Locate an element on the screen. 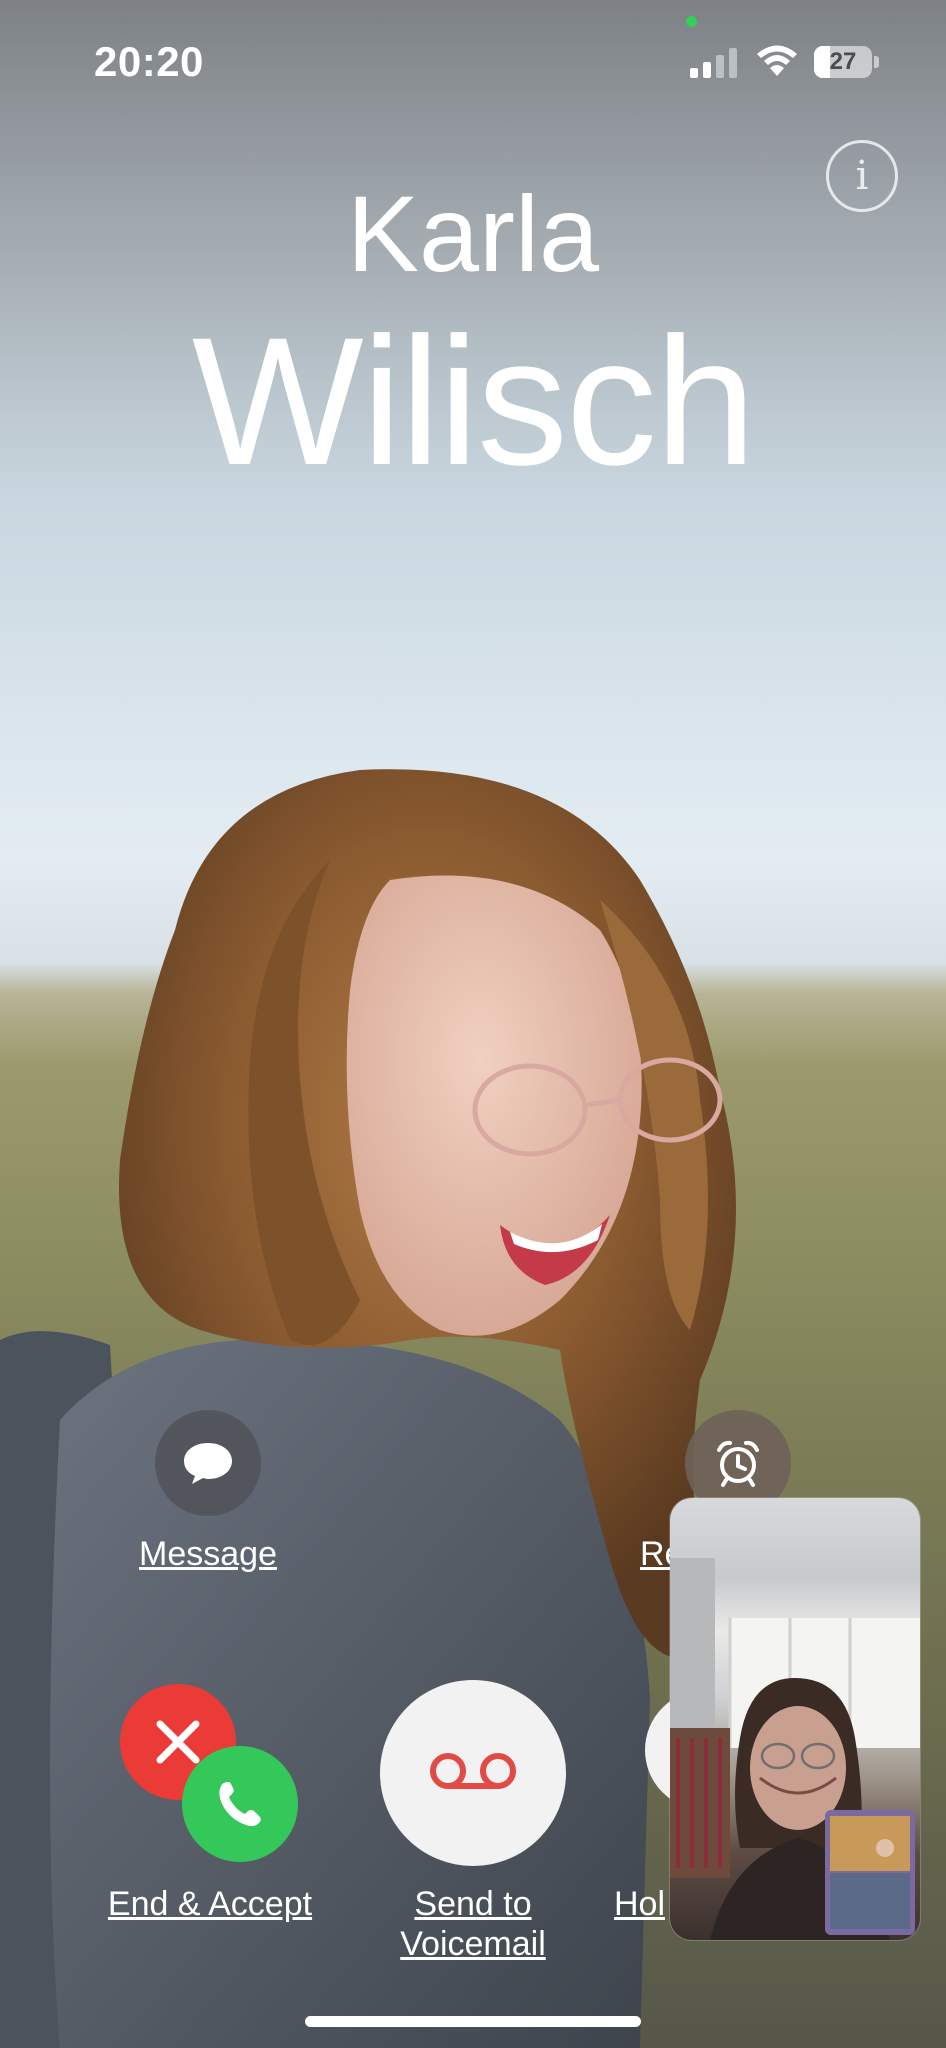 This screenshot has width=946, height=2048. battery-icon: 27 is located at coordinates (847, 62).